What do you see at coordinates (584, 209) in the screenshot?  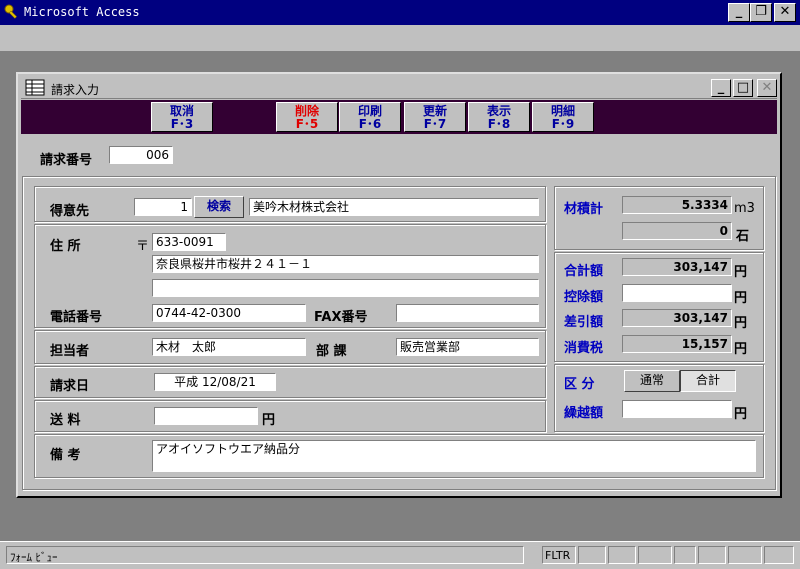 I see `volume-label: 材積計` at bounding box center [584, 209].